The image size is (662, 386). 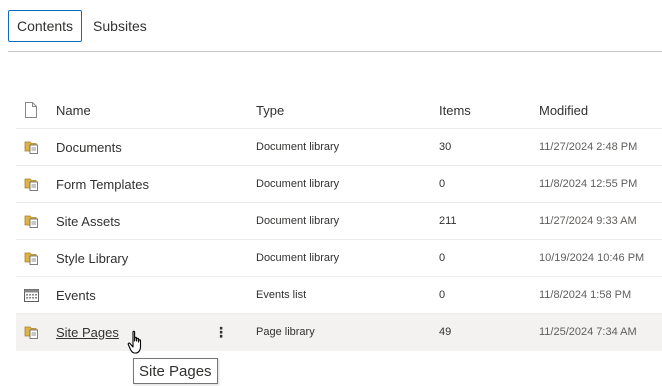 I want to click on row-items: 211, so click(x=448, y=221).